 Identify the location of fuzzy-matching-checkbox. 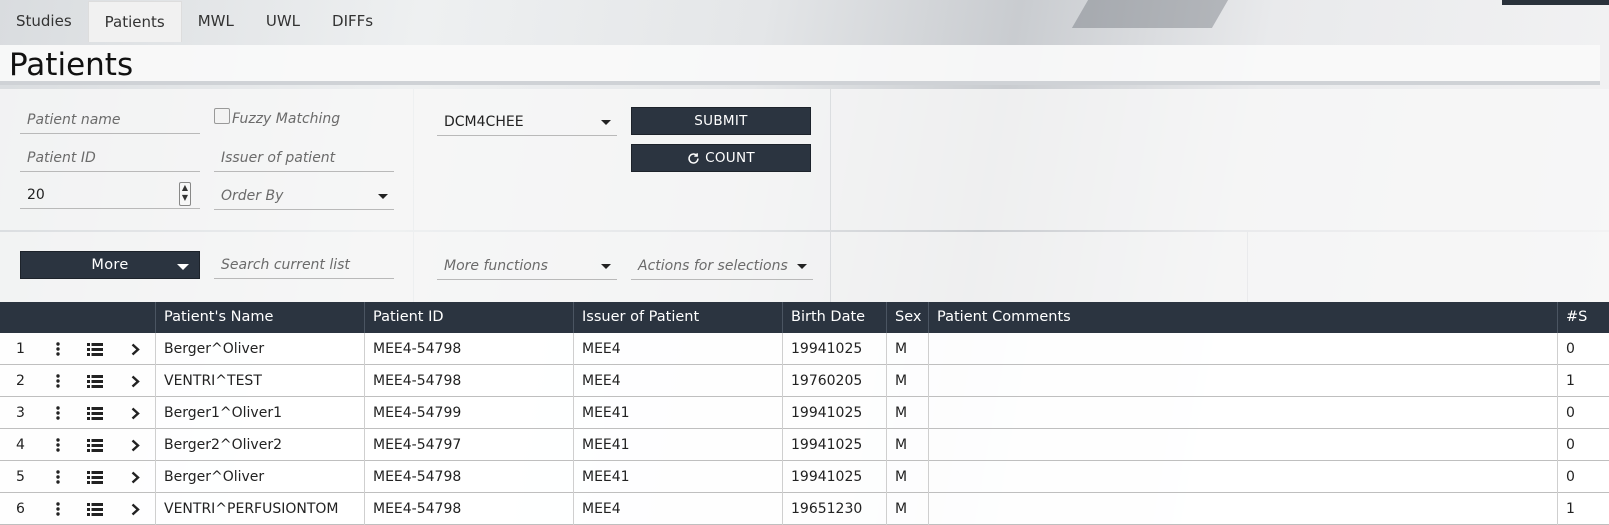
(222, 116).